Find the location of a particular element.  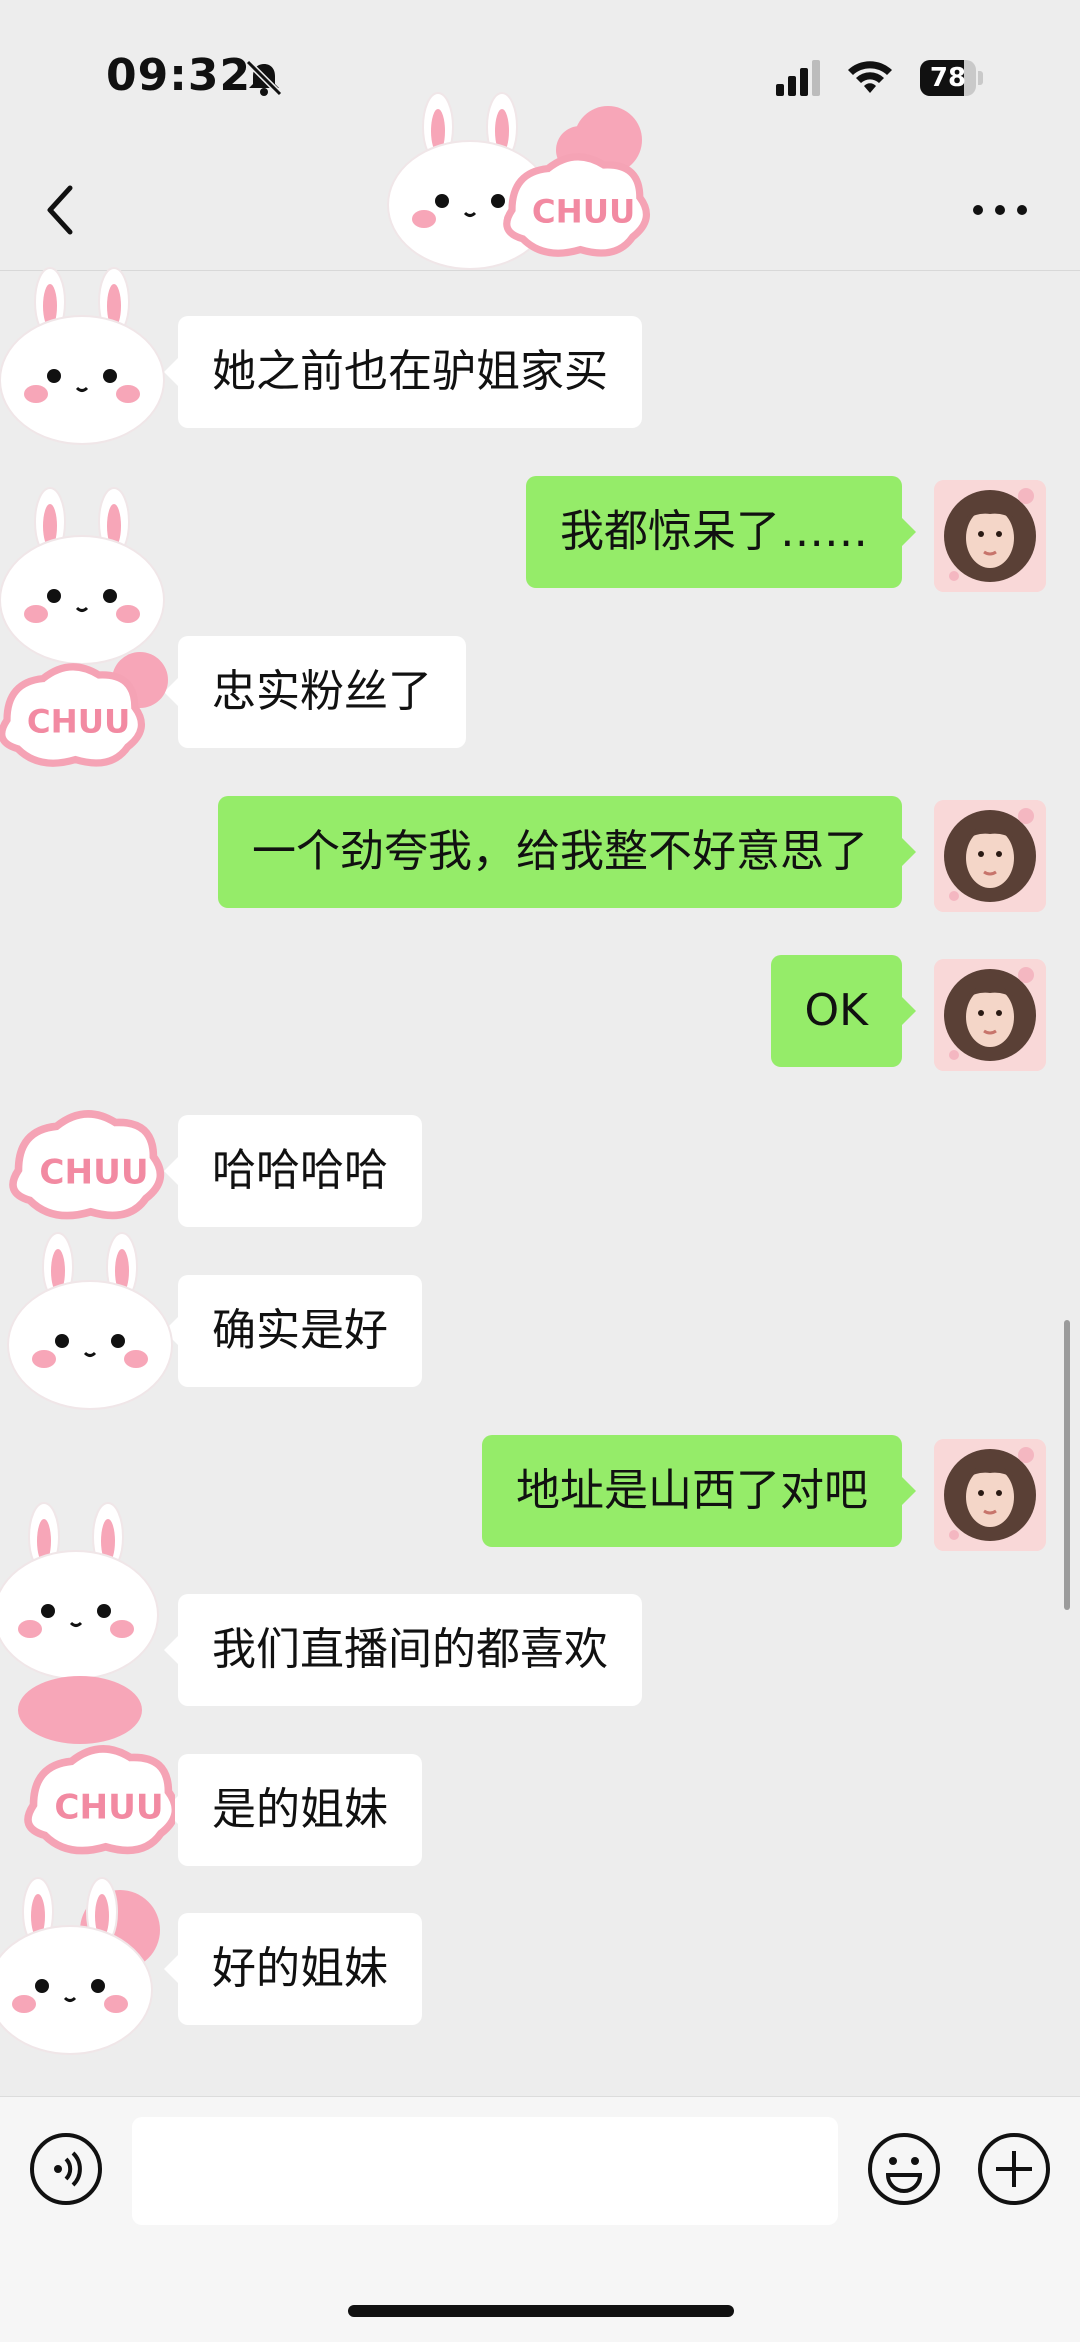

plus-circle-icon is located at coordinates (1014, 2169).